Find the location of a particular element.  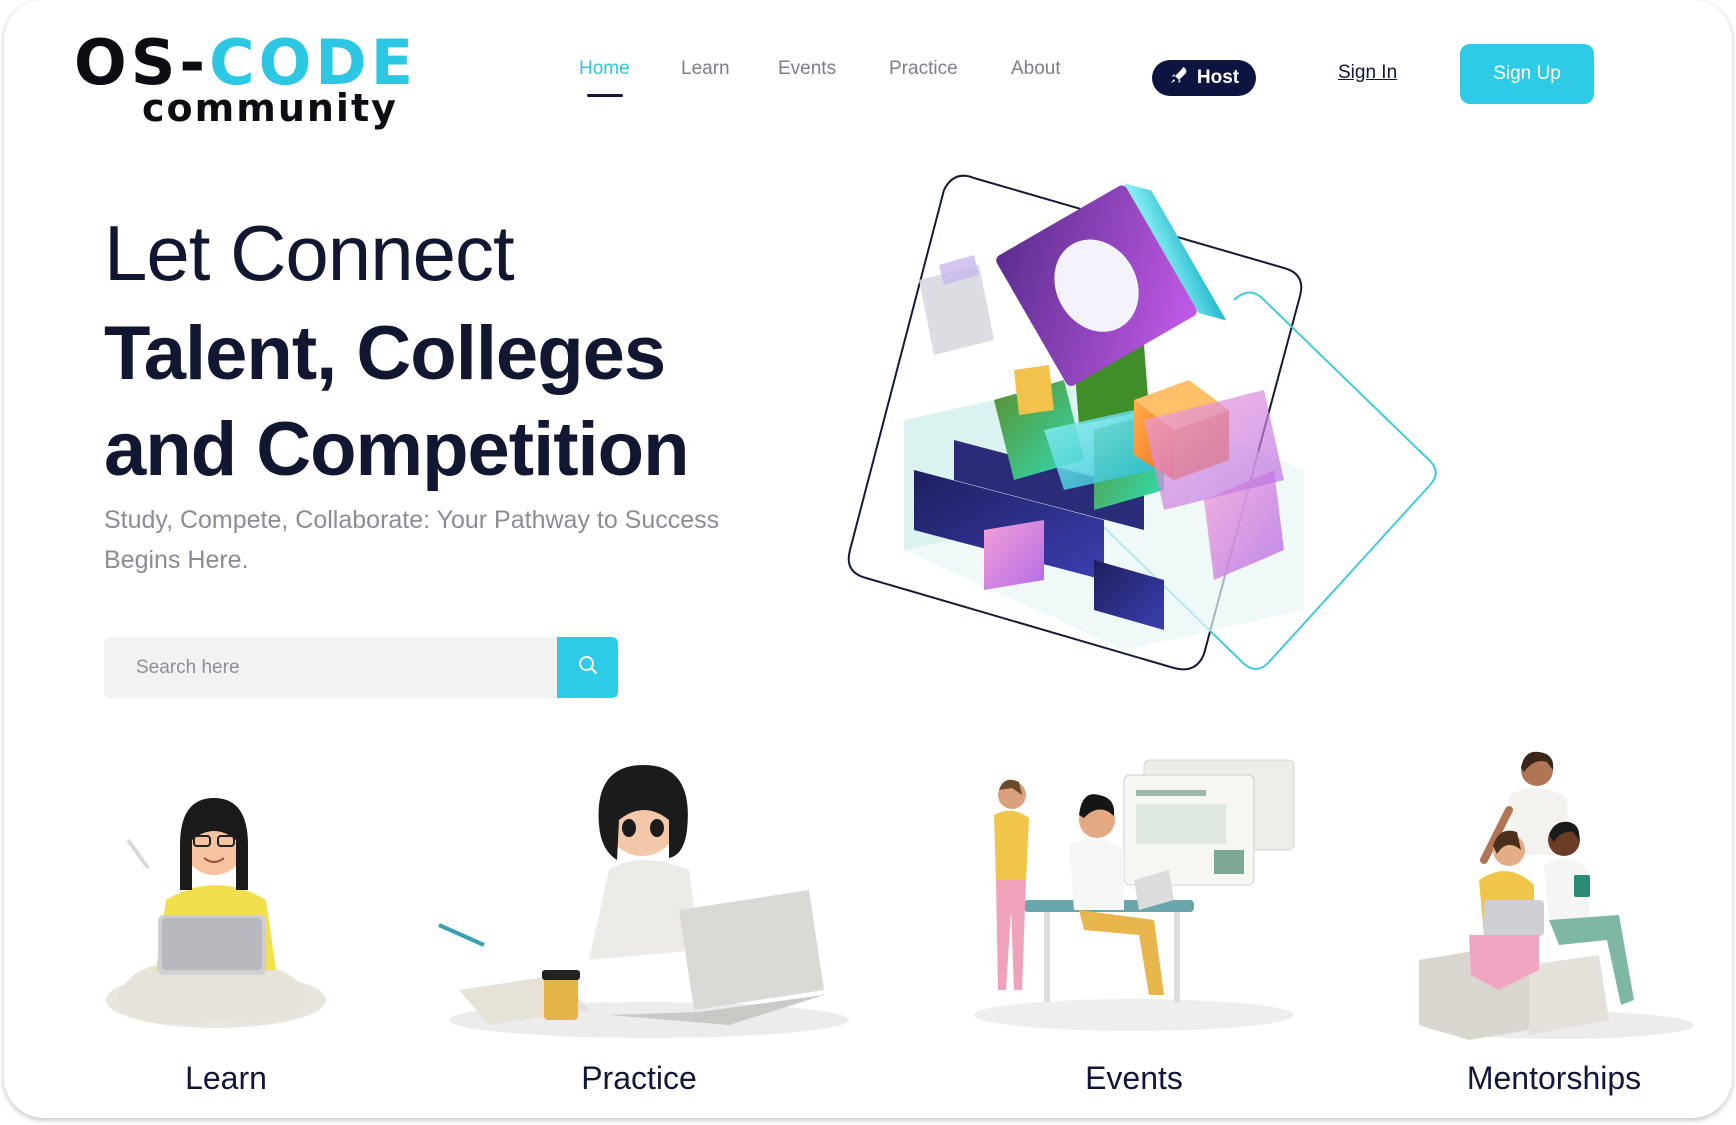

events-illustration is located at coordinates (1134, 900).